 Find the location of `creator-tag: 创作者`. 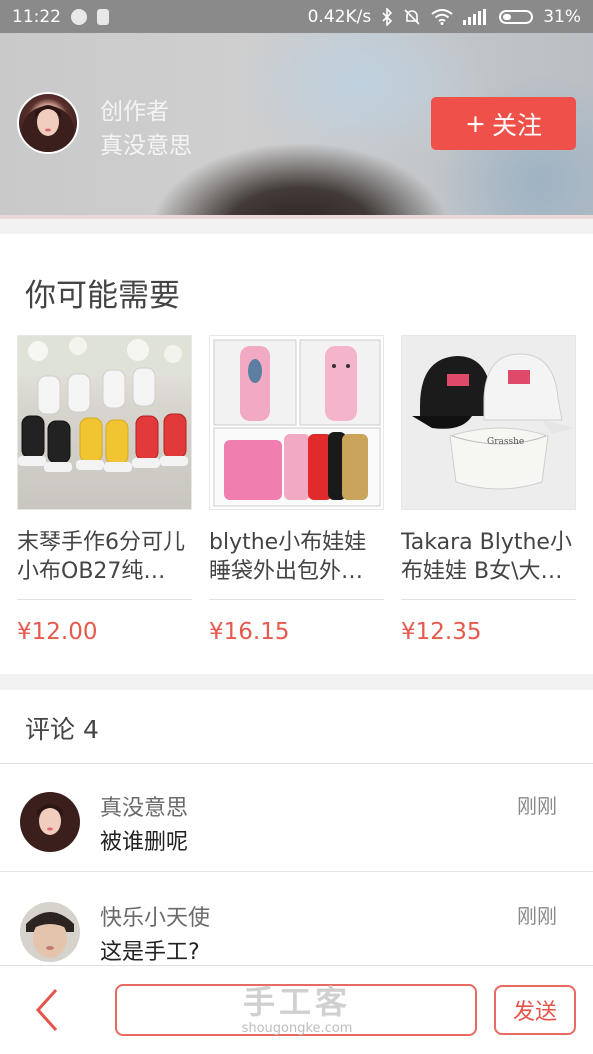

creator-tag: 创作者 is located at coordinates (134, 112).